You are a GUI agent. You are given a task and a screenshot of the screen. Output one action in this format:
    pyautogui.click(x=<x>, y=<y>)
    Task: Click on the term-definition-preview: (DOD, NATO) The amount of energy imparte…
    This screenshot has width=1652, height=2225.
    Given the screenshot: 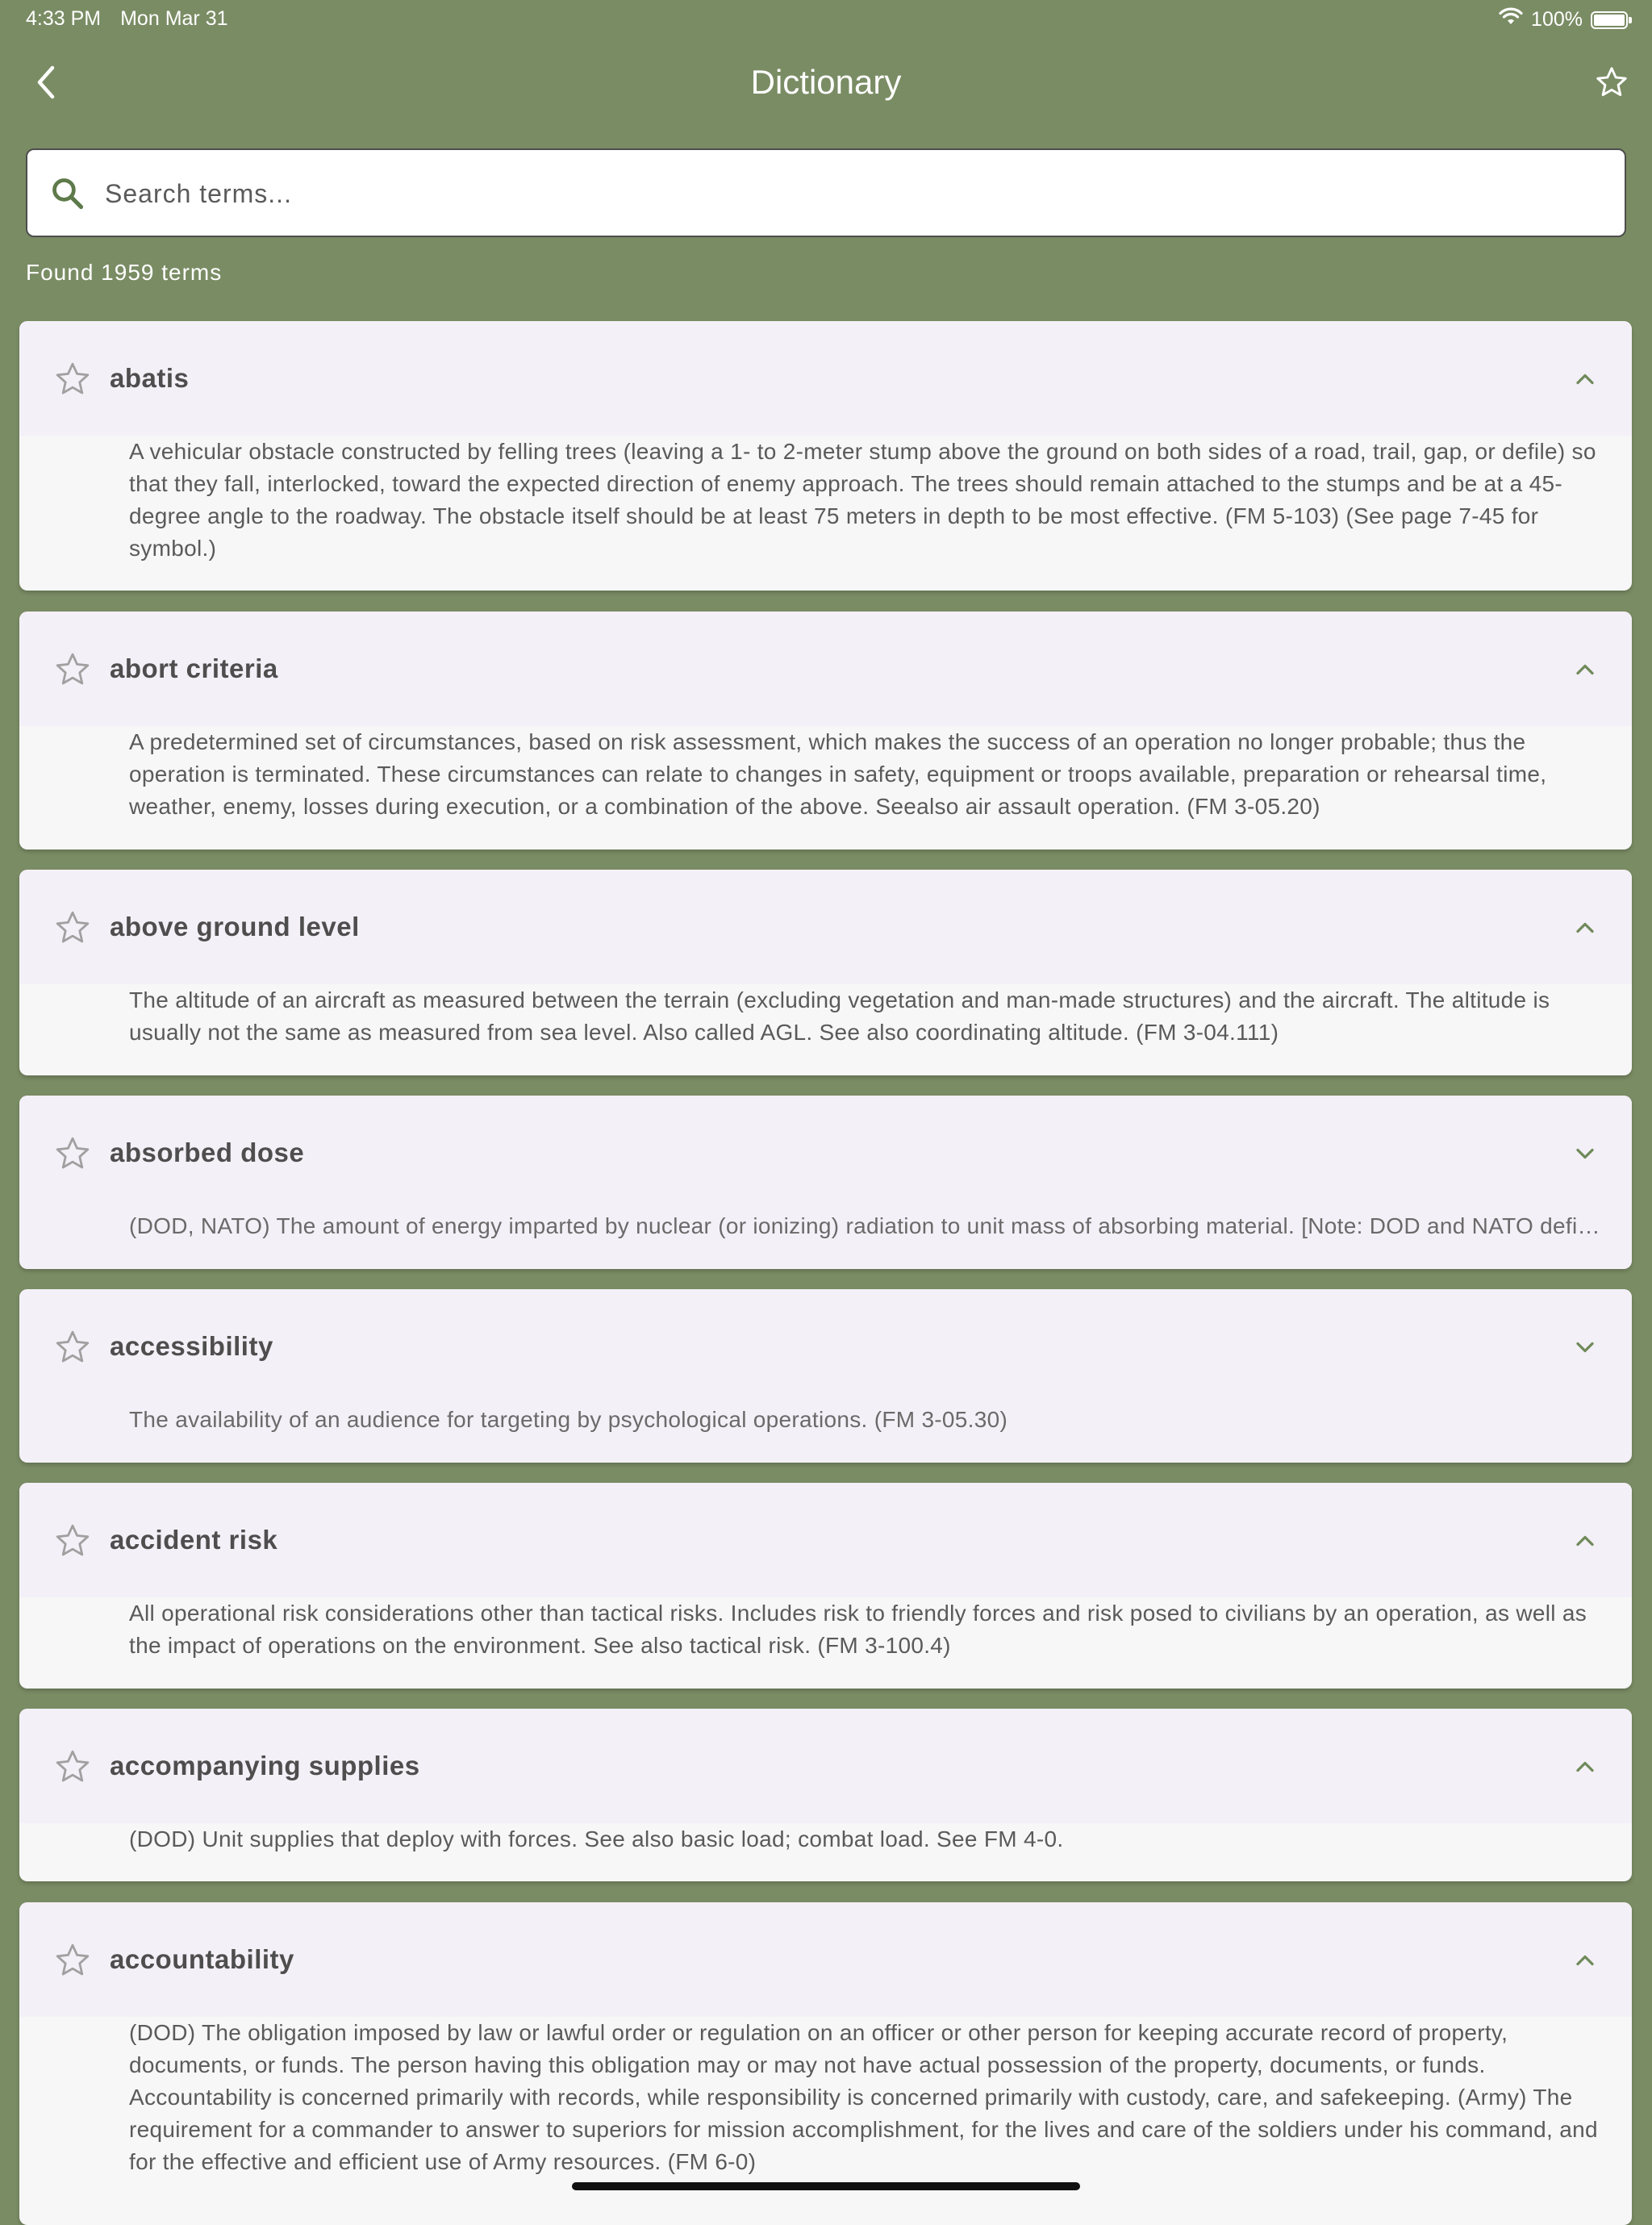 What is the action you would take?
    pyautogui.click(x=881, y=1225)
    